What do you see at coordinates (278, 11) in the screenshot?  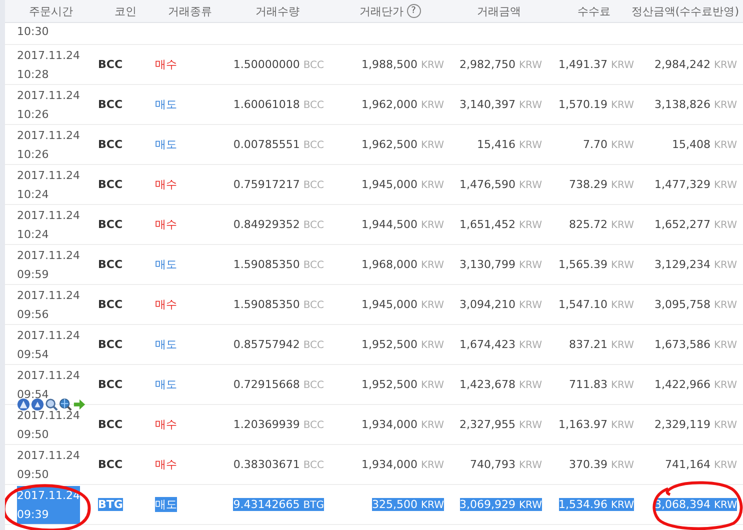 I see `column-header: 거래수량` at bounding box center [278, 11].